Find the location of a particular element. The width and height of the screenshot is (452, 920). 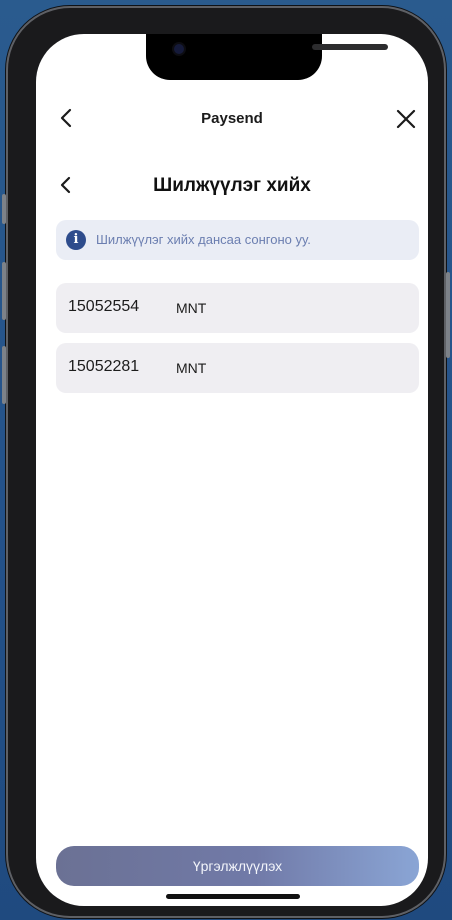

info-text: Шилжүүлэг хийх дансаа сонгоно уу. is located at coordinates (203, 239).